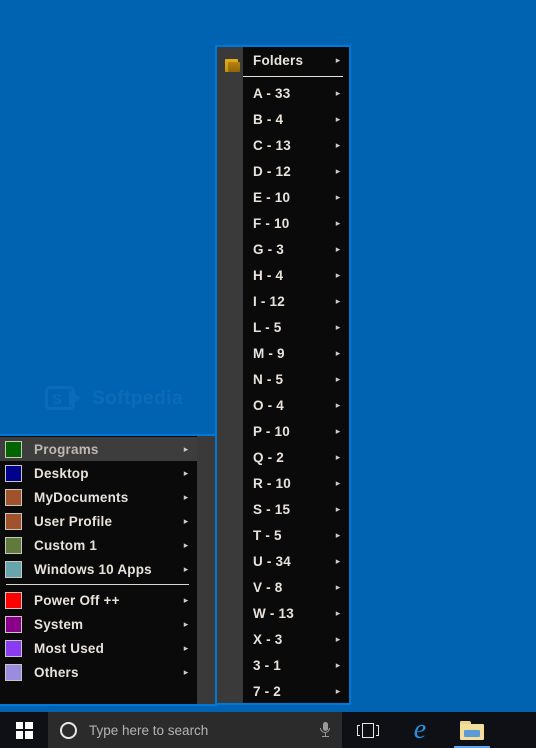  What do you see at coordinates (232, 65) in the screenshot?
I see `folder-icon` at bounding box center [232, 65].